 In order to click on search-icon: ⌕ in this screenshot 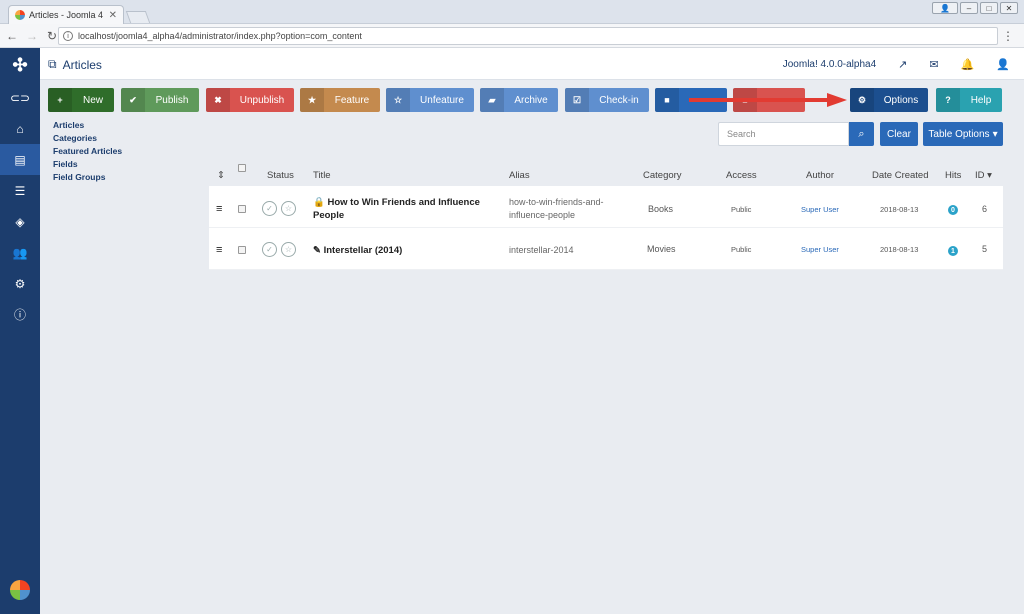, I will do `click(861, 133)`.